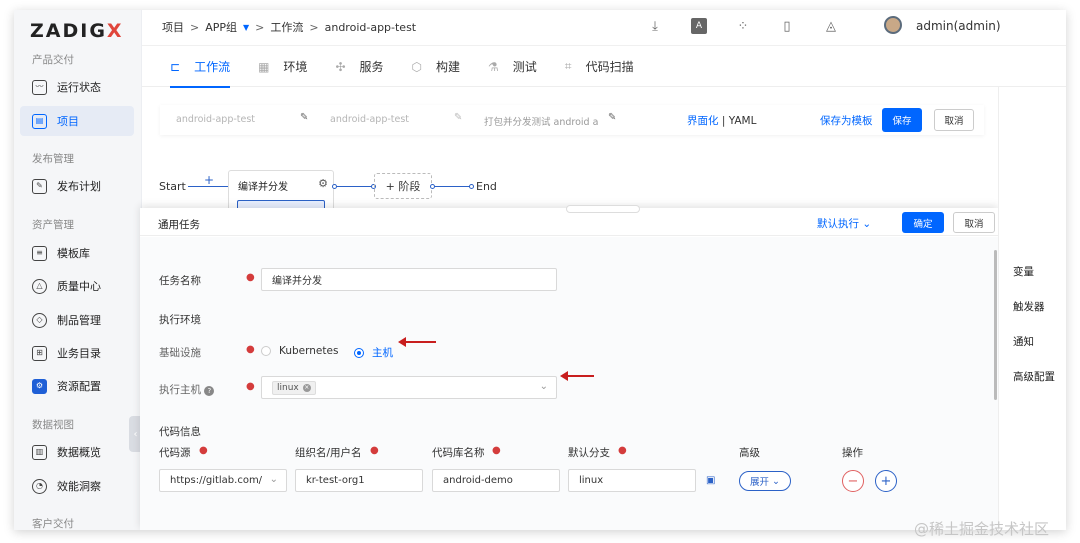 This screenshot has height=543, width=1080. Describe the element at coordinates (852, 453) in the screenshot. I see `col-header-actions: 操作` at that location.